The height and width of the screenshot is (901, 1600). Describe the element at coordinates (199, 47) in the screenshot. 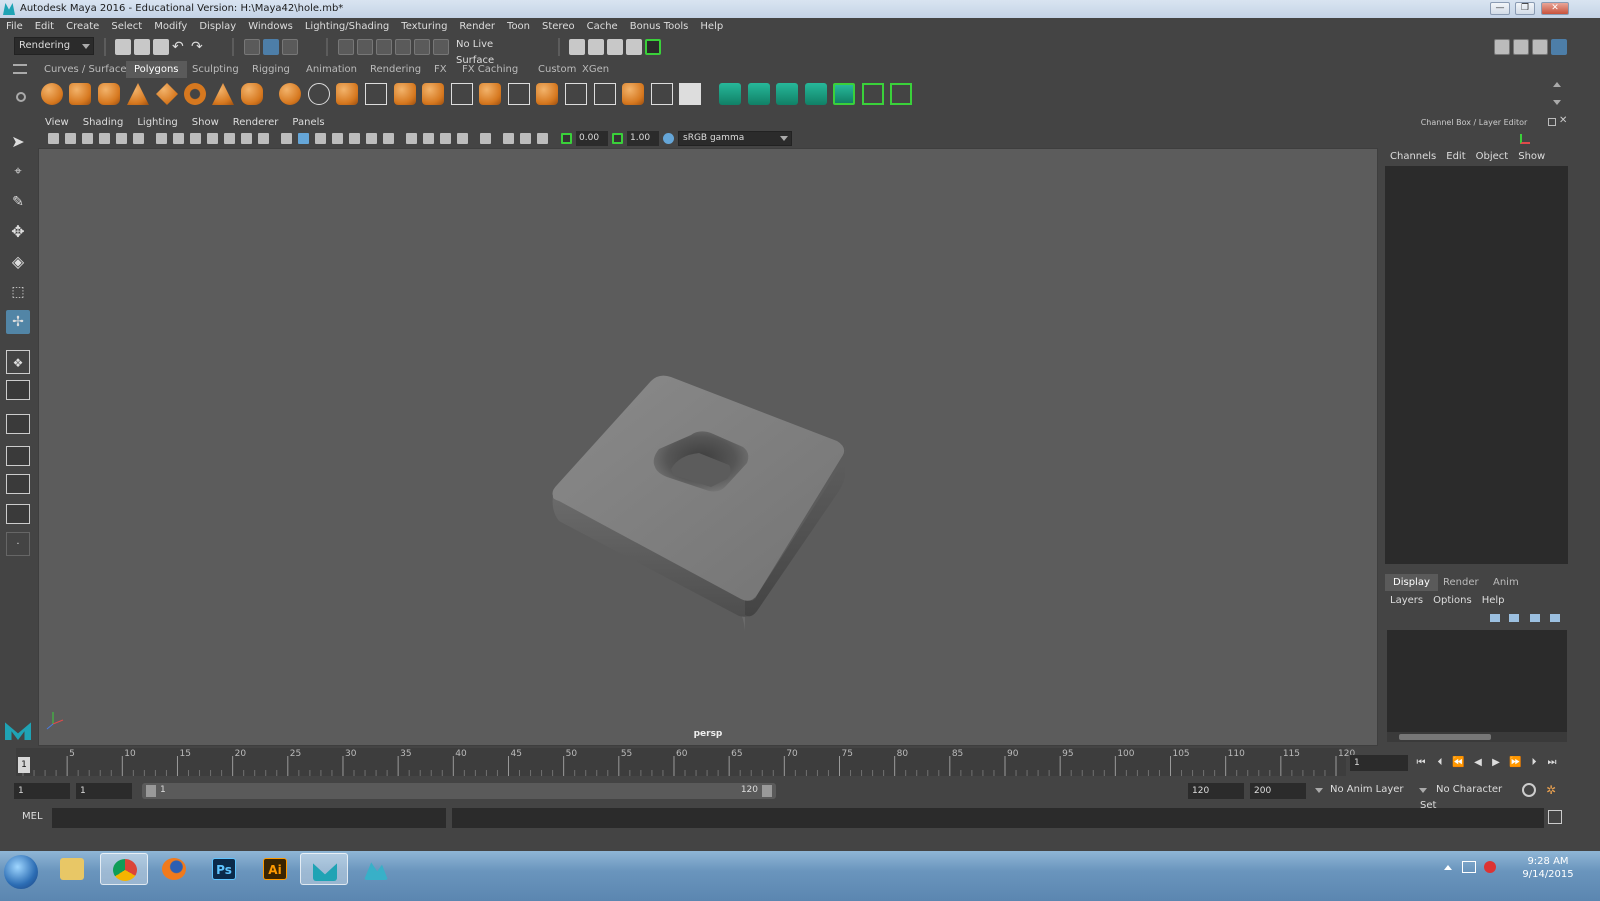

I see `redo-icon: ↷` at that location.